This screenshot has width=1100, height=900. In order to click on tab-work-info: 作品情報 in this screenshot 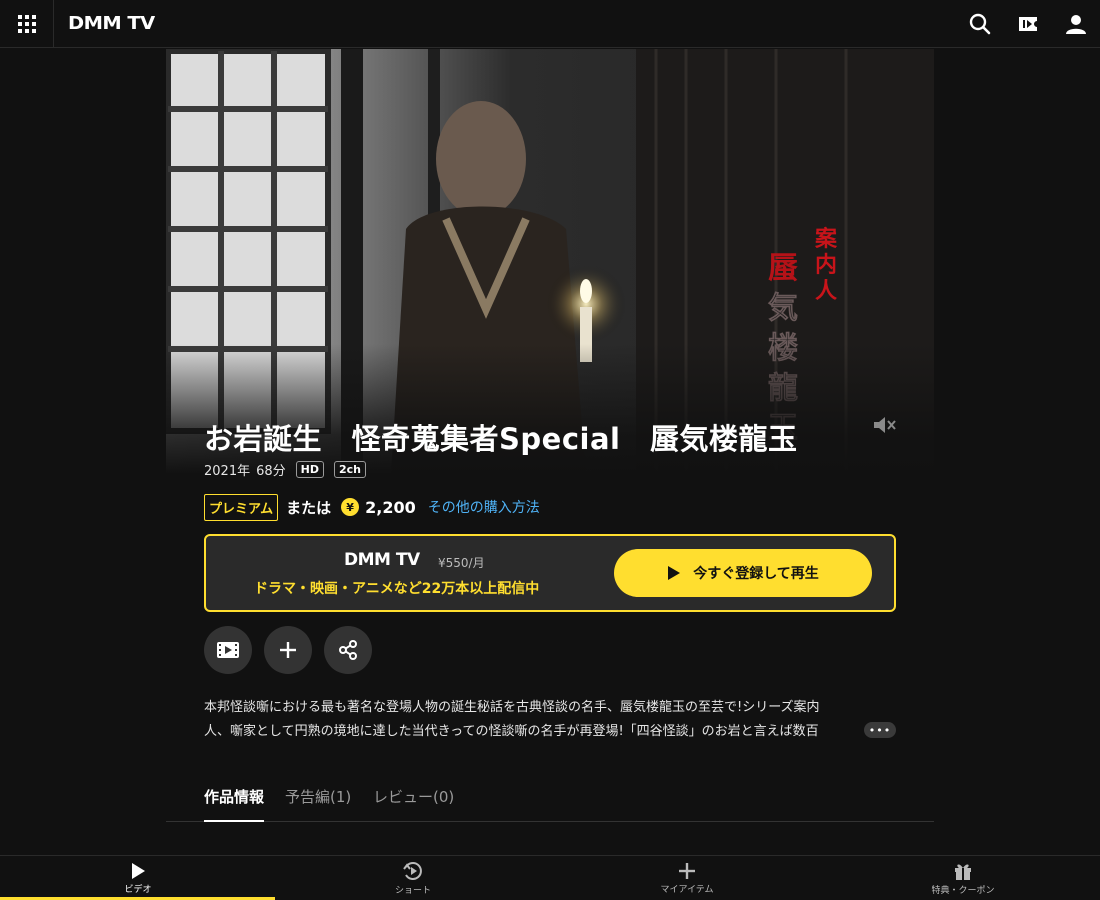, I will do `click(234, 804)`.